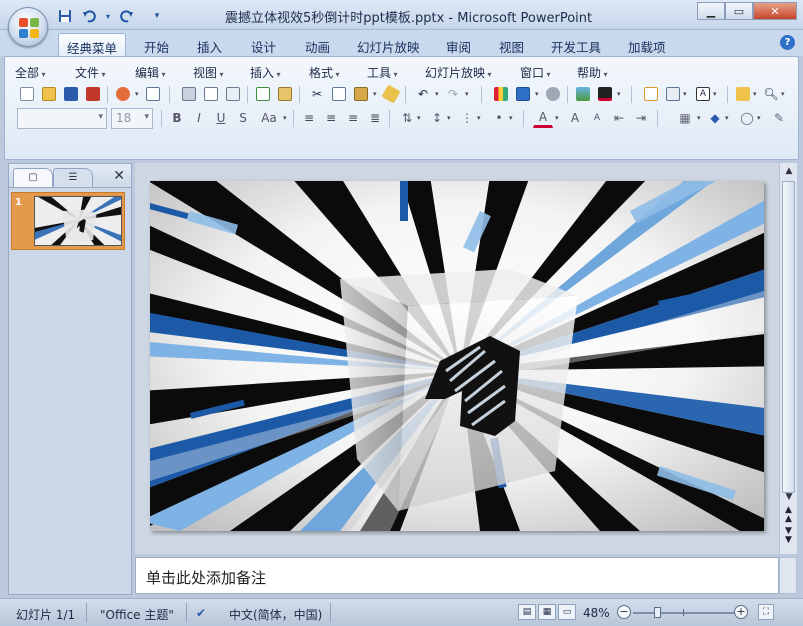  Describe the element at coordinates (647, 44) in the screenshot. I see `tab-addins: 加载项` at that location.